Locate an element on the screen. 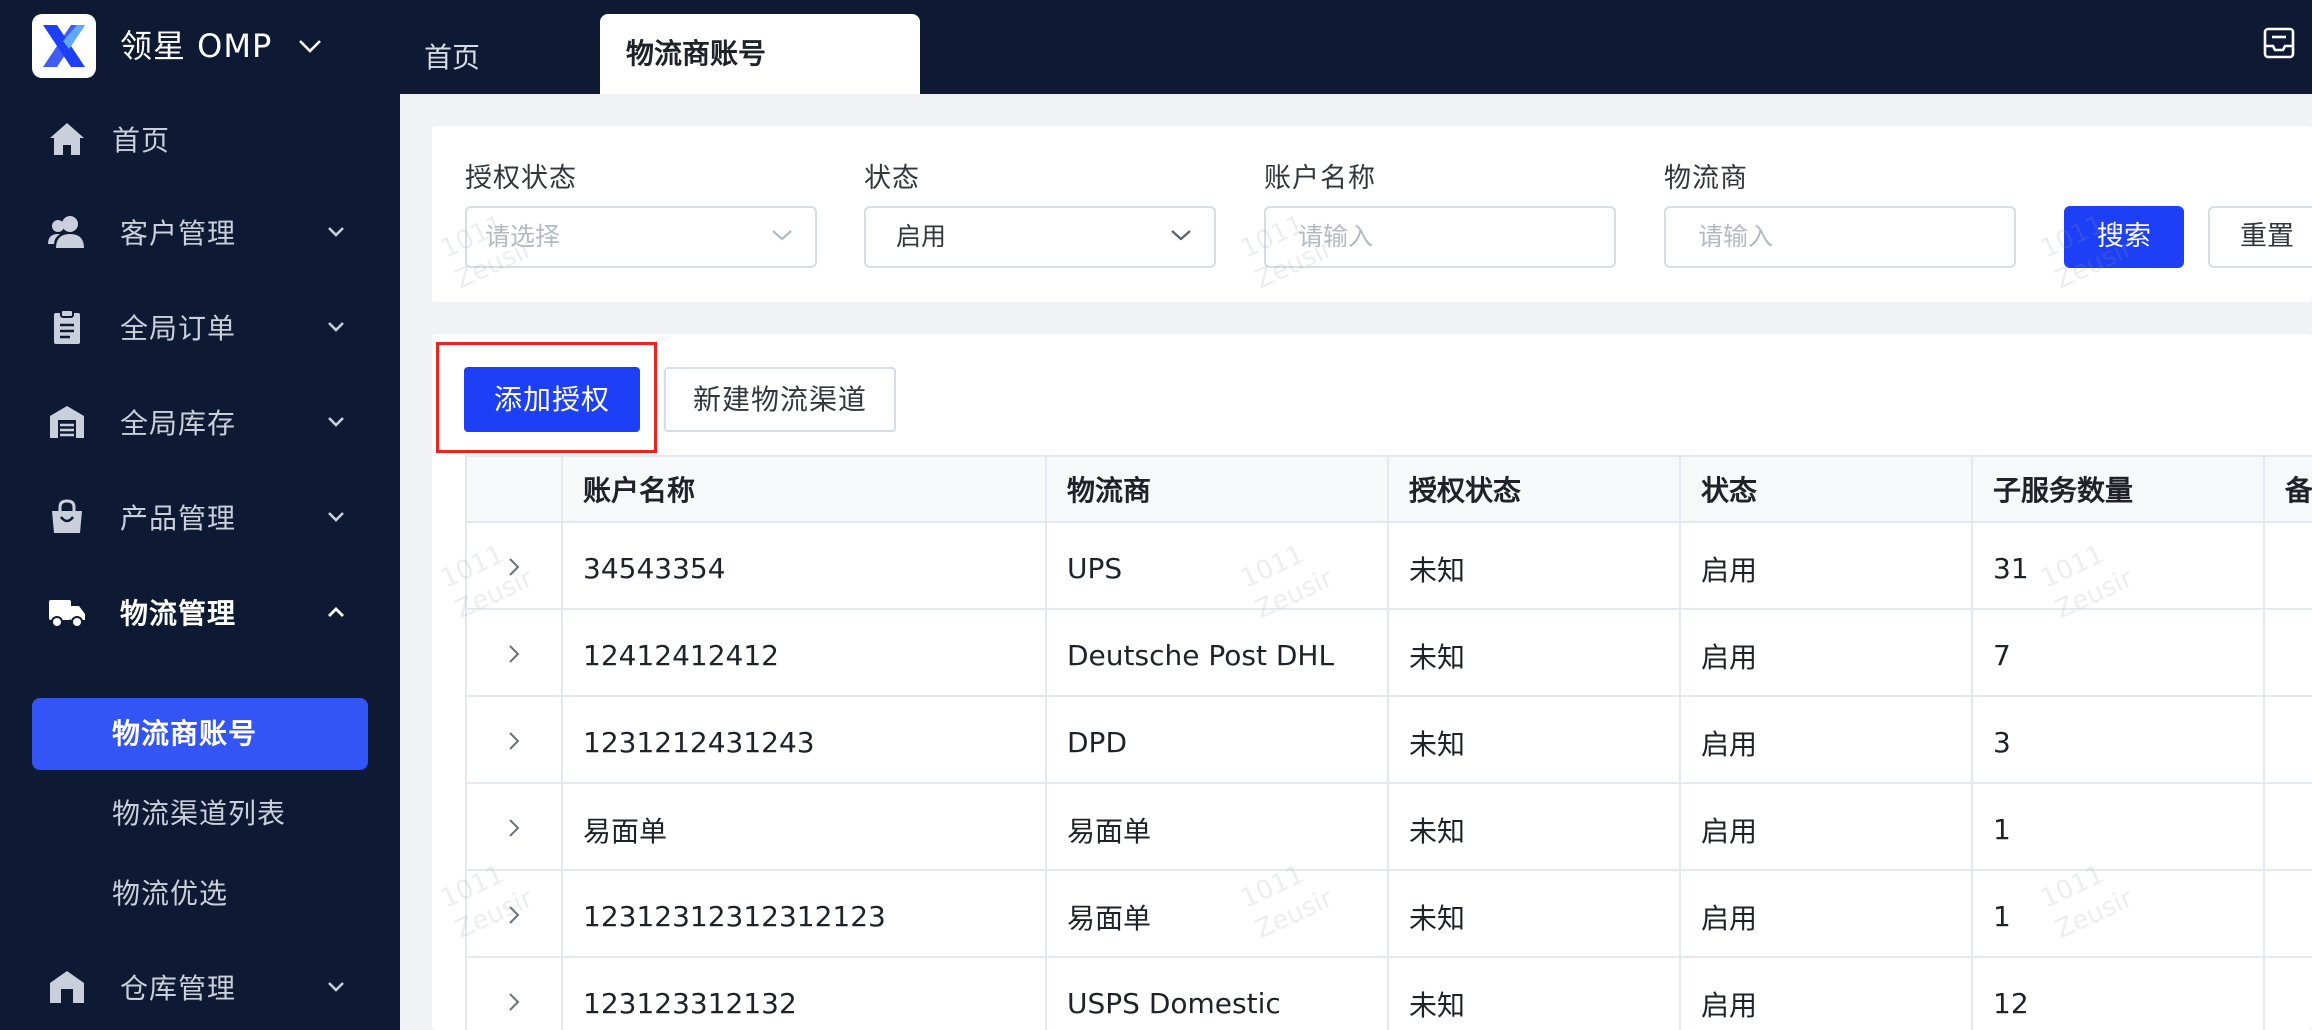 The image size is (2312, 1030). cell-carrier: DPD is located at coordinates (1217, 739).